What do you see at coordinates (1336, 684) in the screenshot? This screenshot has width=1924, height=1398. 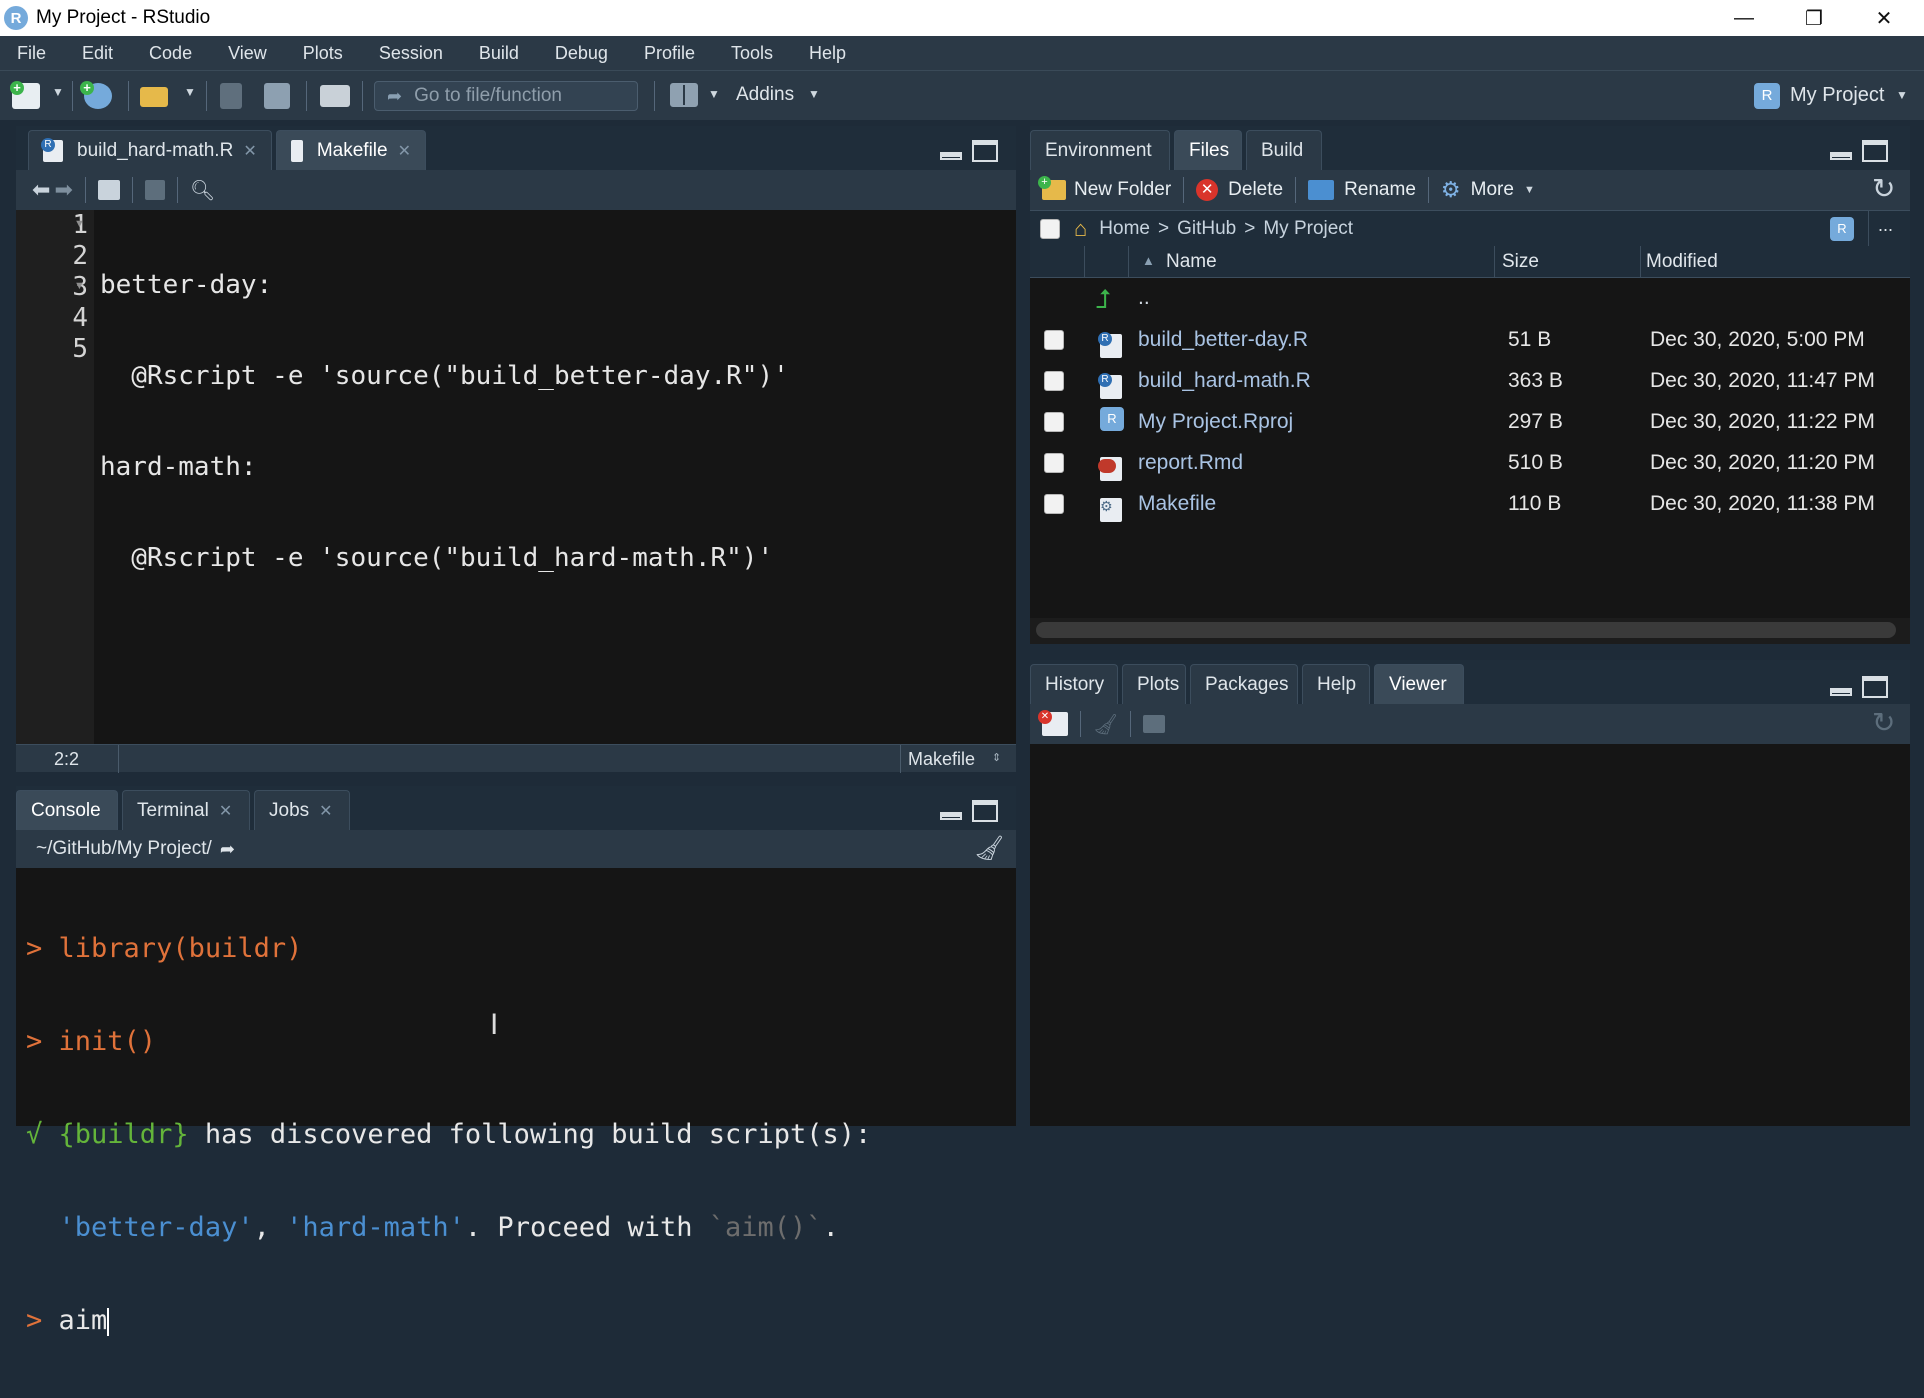 I see `tab-help: Help` at bounding box center [1336, 684].